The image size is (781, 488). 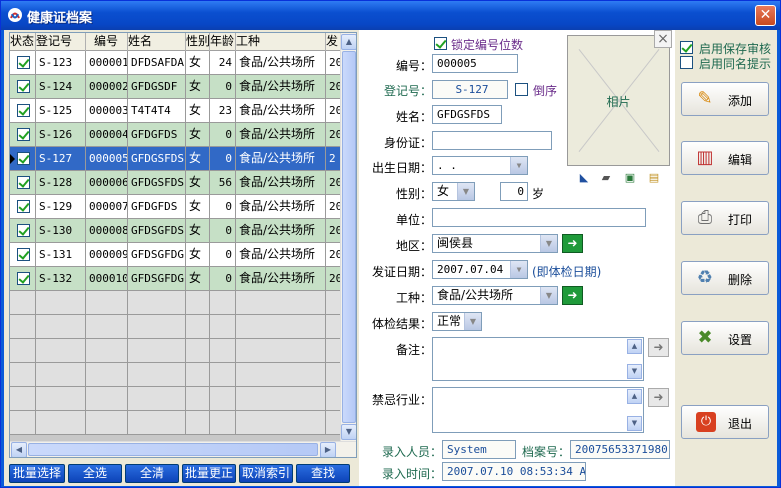 I want to click on job-select: 食品/公共场所 ▼, so click(x=495, y=295).